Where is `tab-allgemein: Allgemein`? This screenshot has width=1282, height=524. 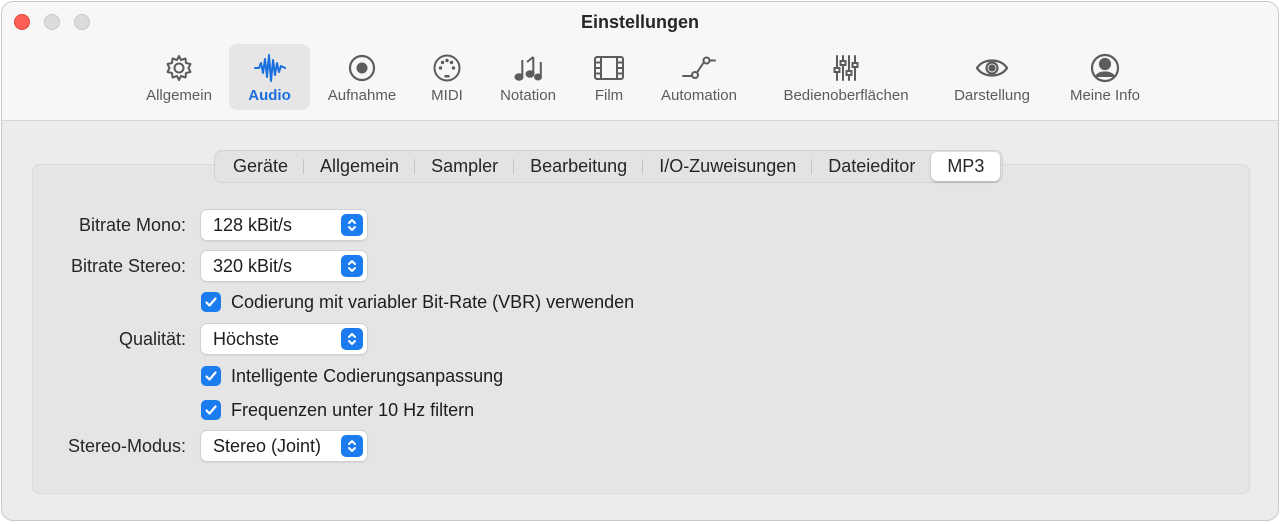 tab-allgemein: Allgemein is located at coordinates (360, 166).